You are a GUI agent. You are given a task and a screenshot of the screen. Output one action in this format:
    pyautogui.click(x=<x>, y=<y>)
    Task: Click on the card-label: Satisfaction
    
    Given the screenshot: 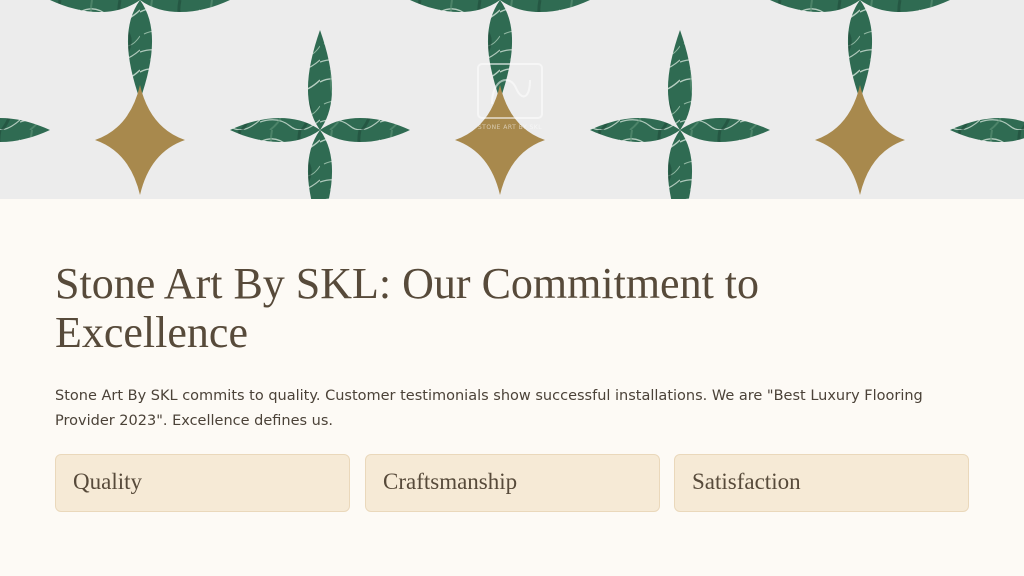 What is the action you would take?
    pyautogui.click(x=746, y=481)
    